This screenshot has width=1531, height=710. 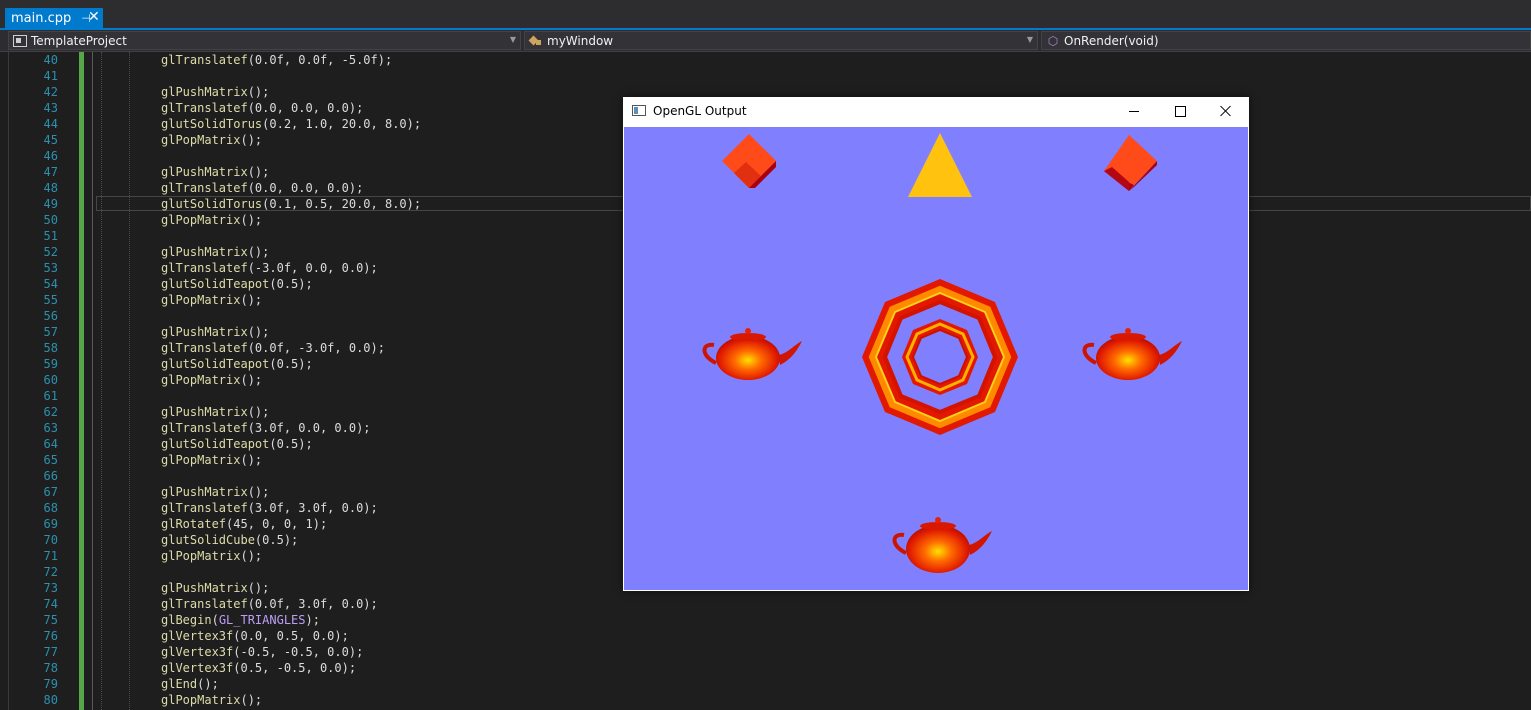 I want to click on line-number: 74, so click(x=50, y=604).